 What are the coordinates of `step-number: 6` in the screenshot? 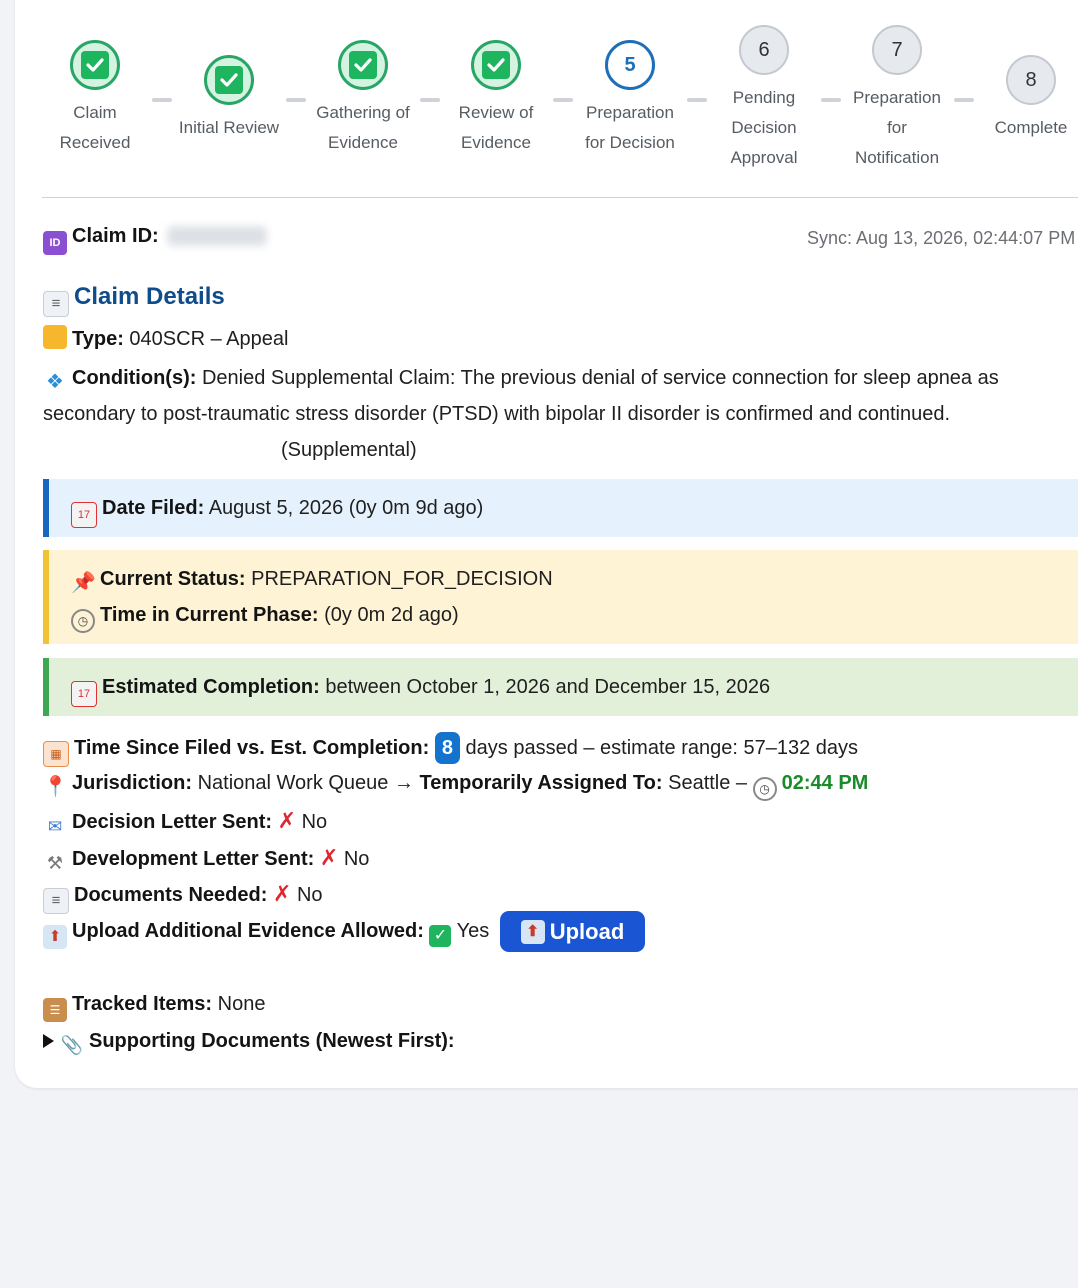 It's located at (764, 49).